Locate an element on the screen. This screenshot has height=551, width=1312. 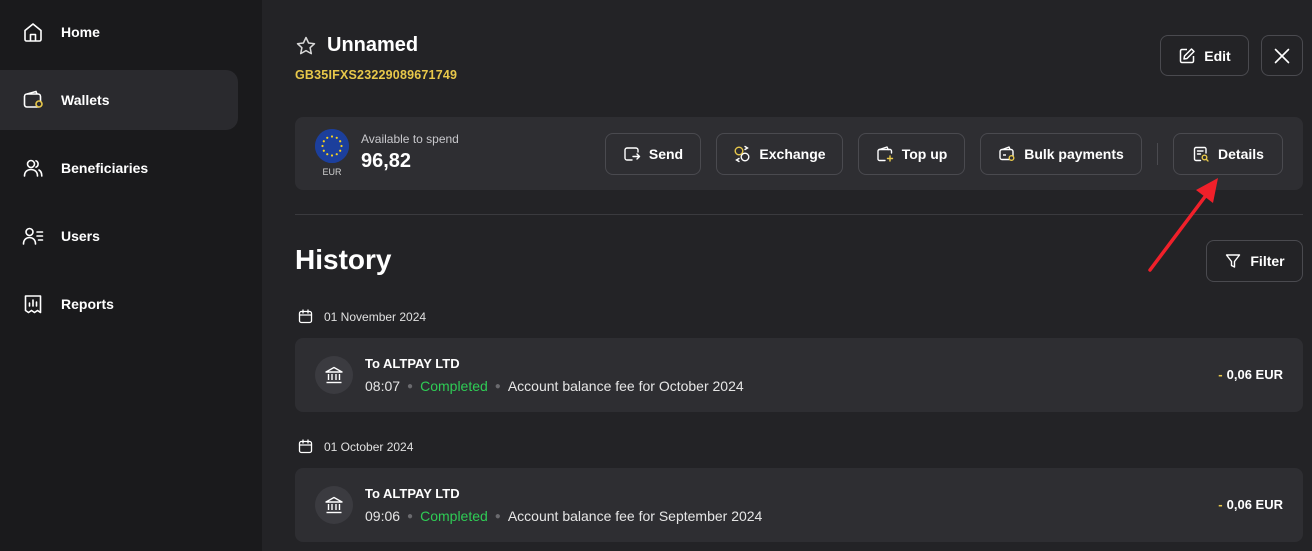
sidebar-item-beneficiaries: Beneficiaries is located at coordinates (119, 168).